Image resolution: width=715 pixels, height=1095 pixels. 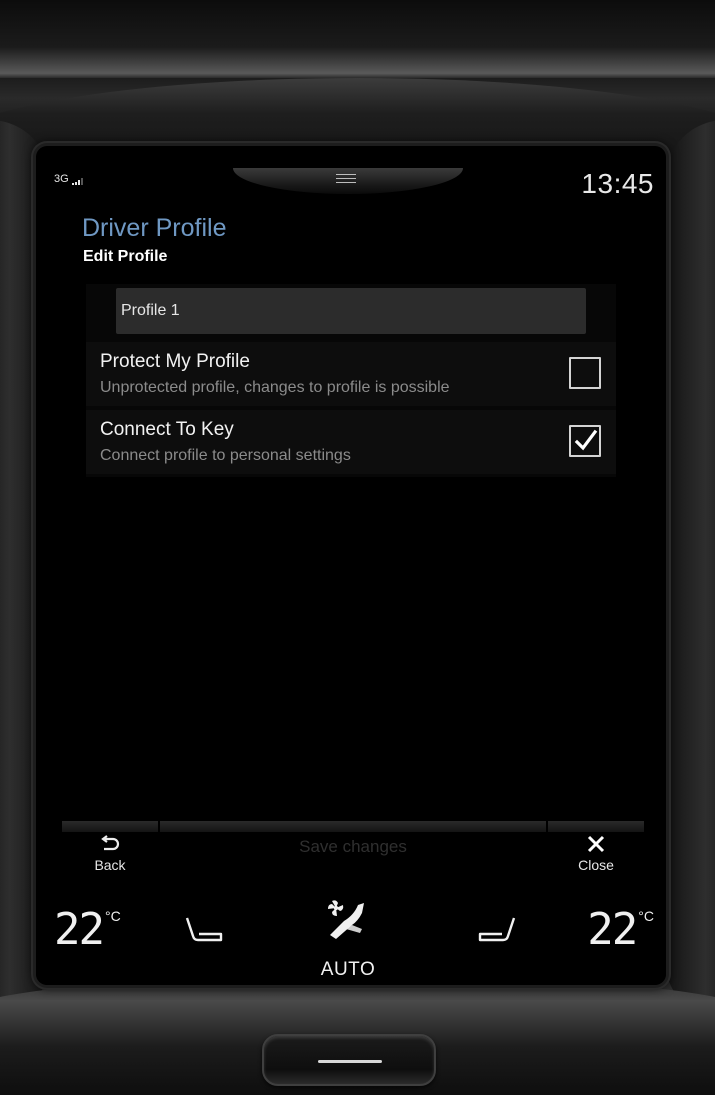 I want to click on signal-bars-icon, so click(x=77, y=181).